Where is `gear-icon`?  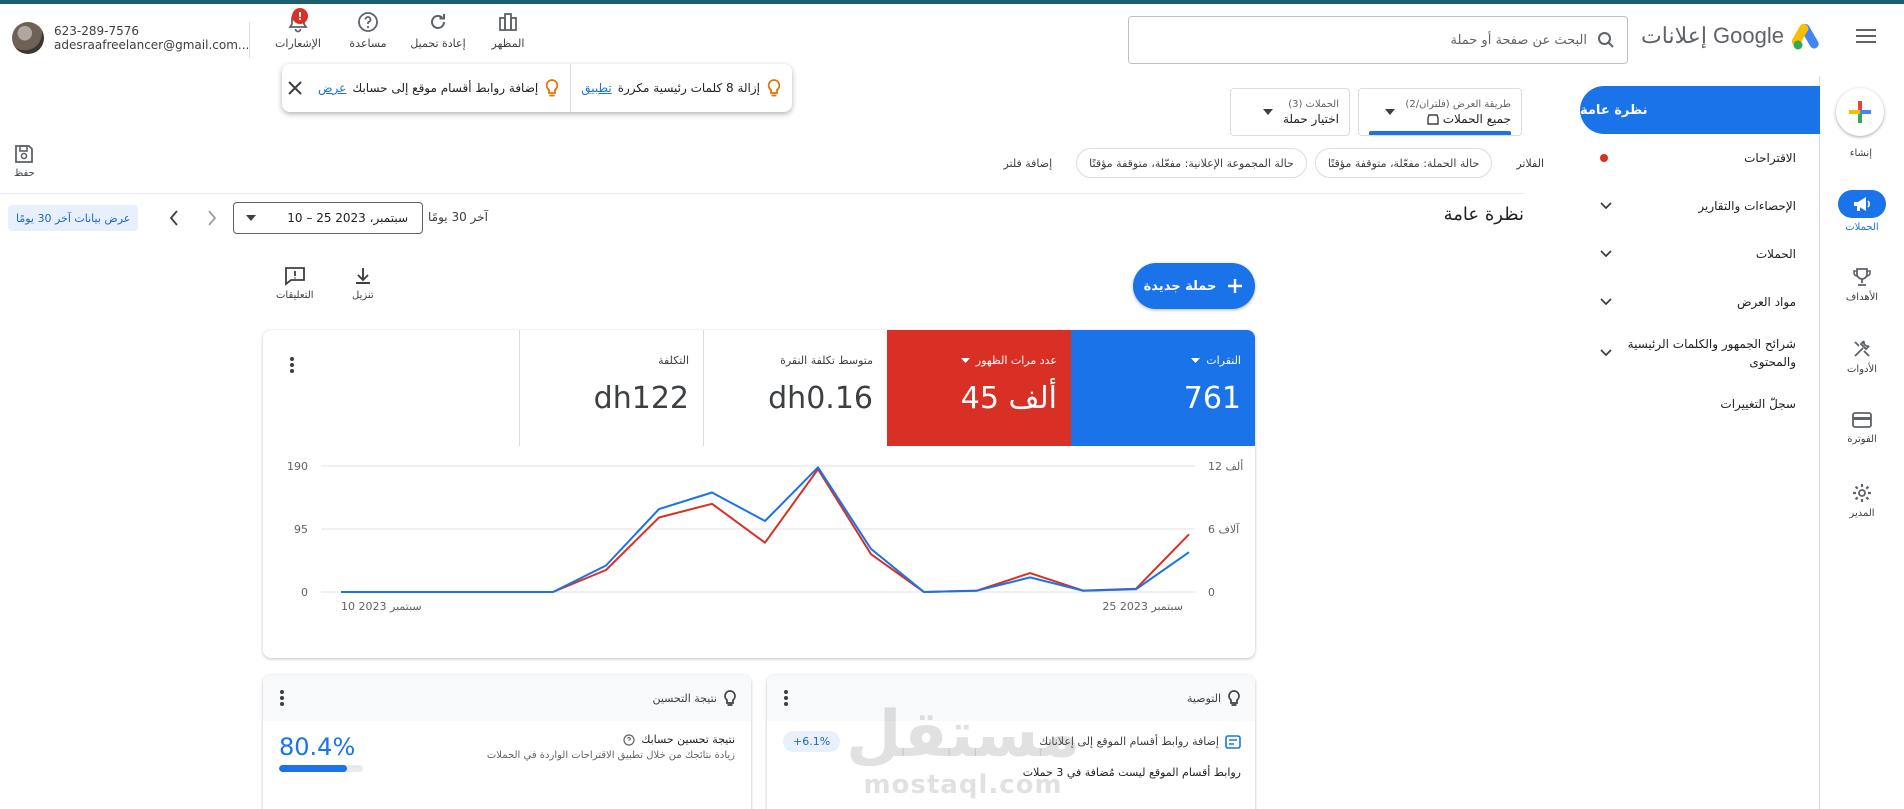
gear-icon is located at coordinates (1862, 493).